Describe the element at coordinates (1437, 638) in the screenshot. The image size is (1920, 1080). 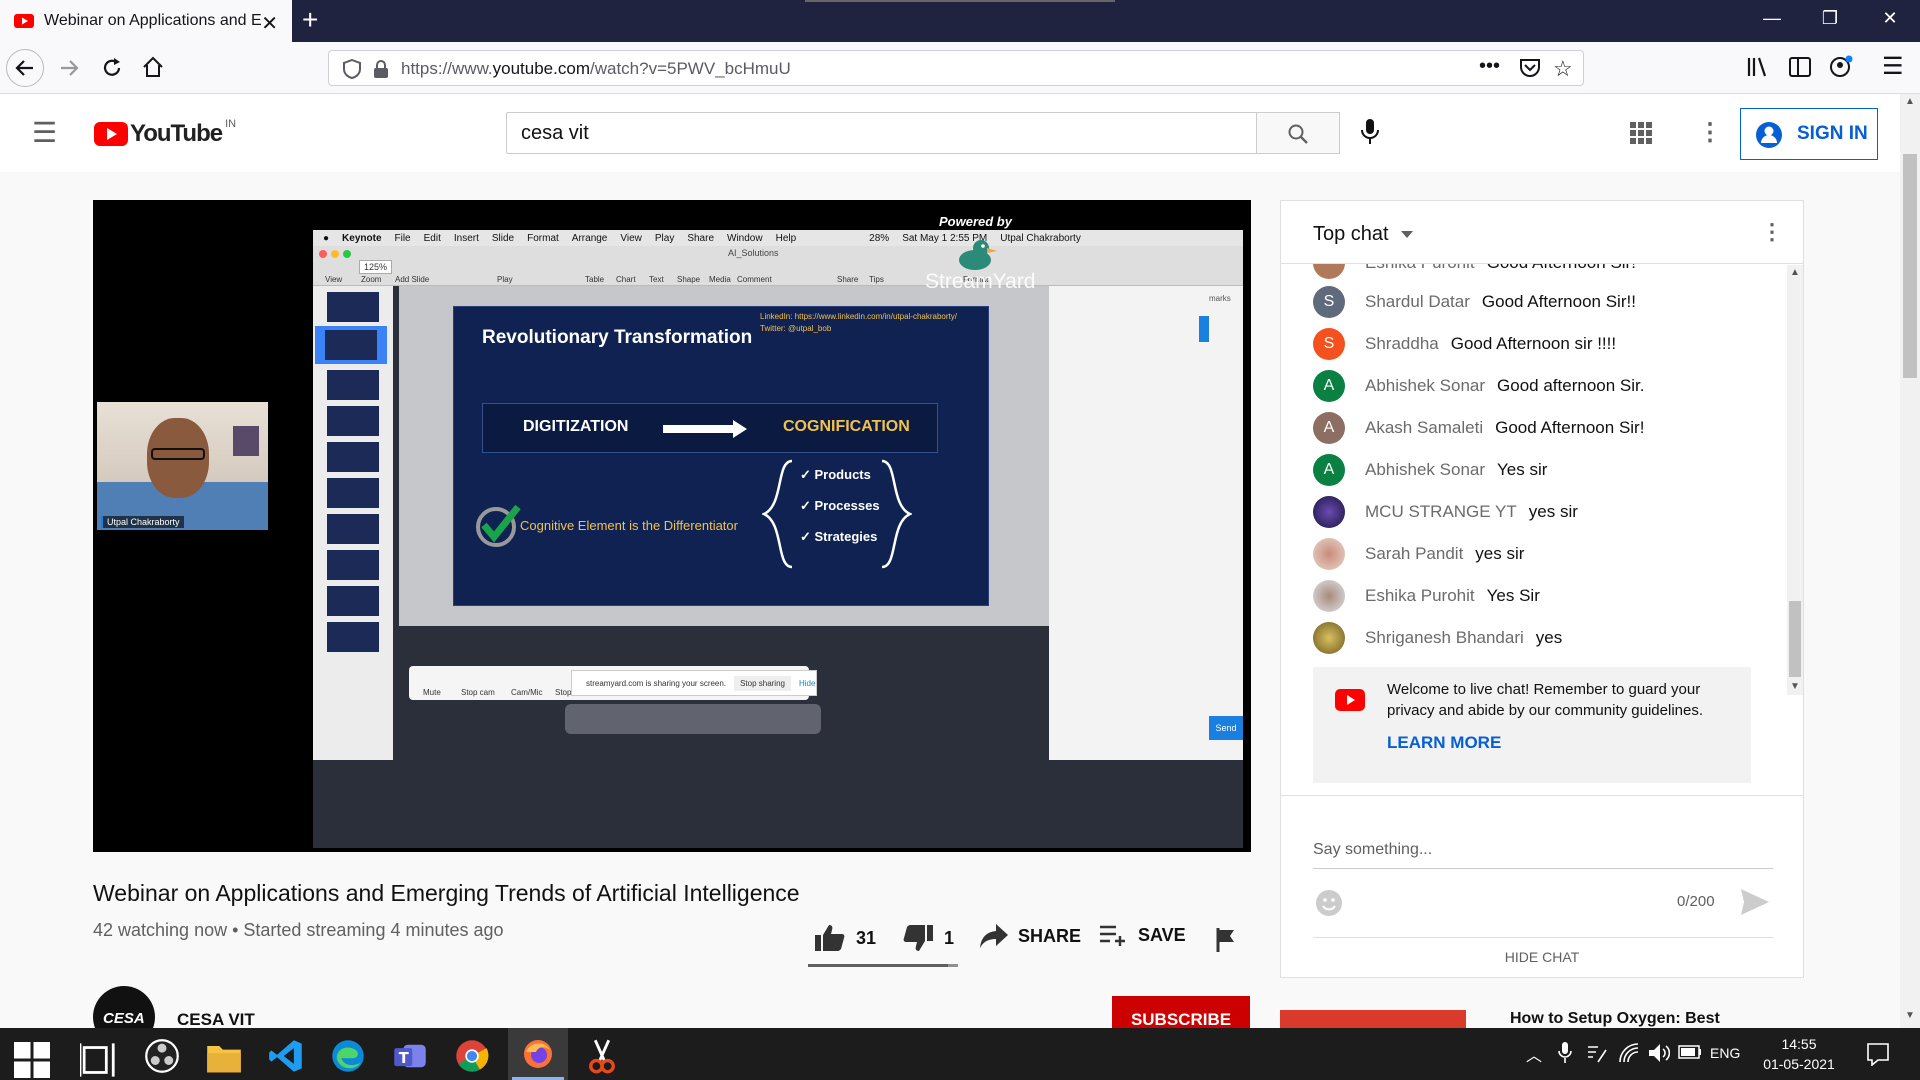
I see `chat-message: Shriganesh Bhandari yes` at that location.